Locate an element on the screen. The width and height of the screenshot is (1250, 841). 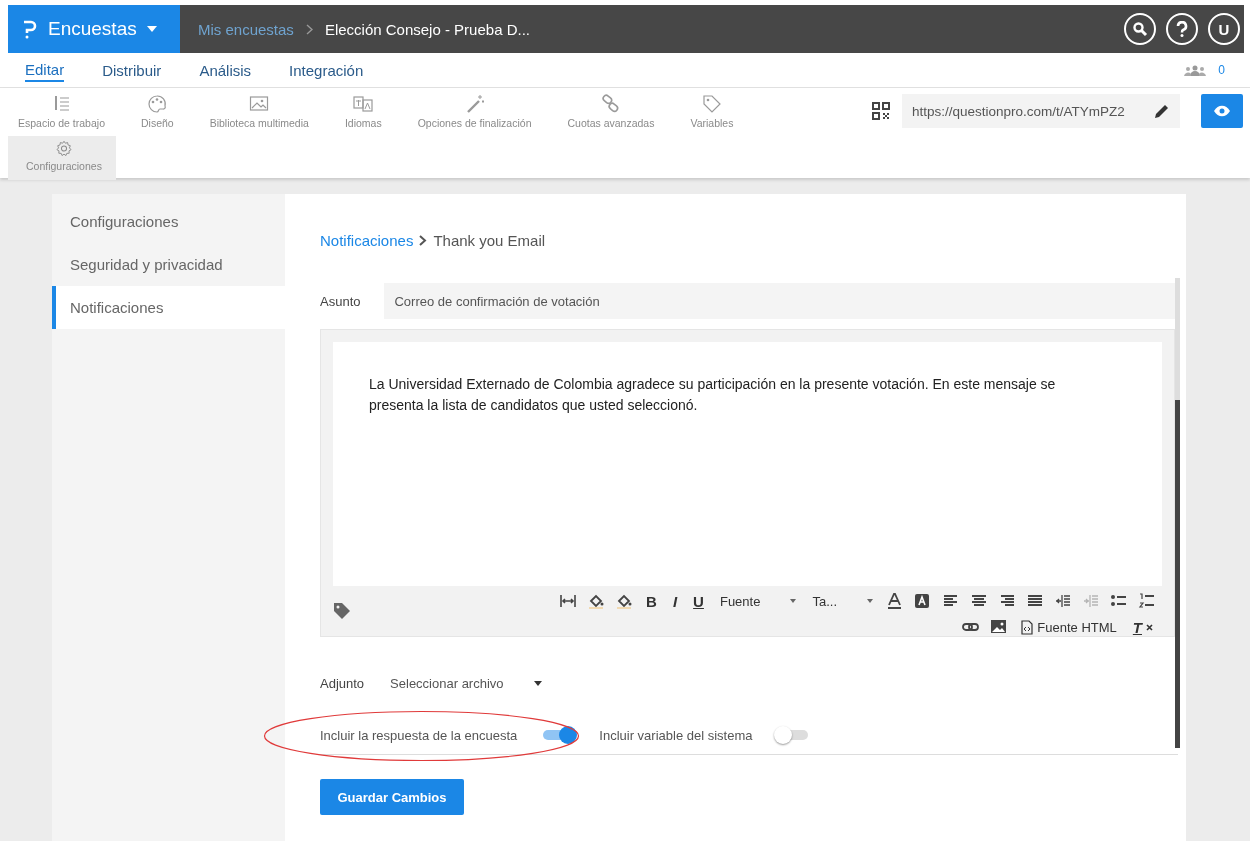
clear-format-button: T is located at coordinates (1142, 627).